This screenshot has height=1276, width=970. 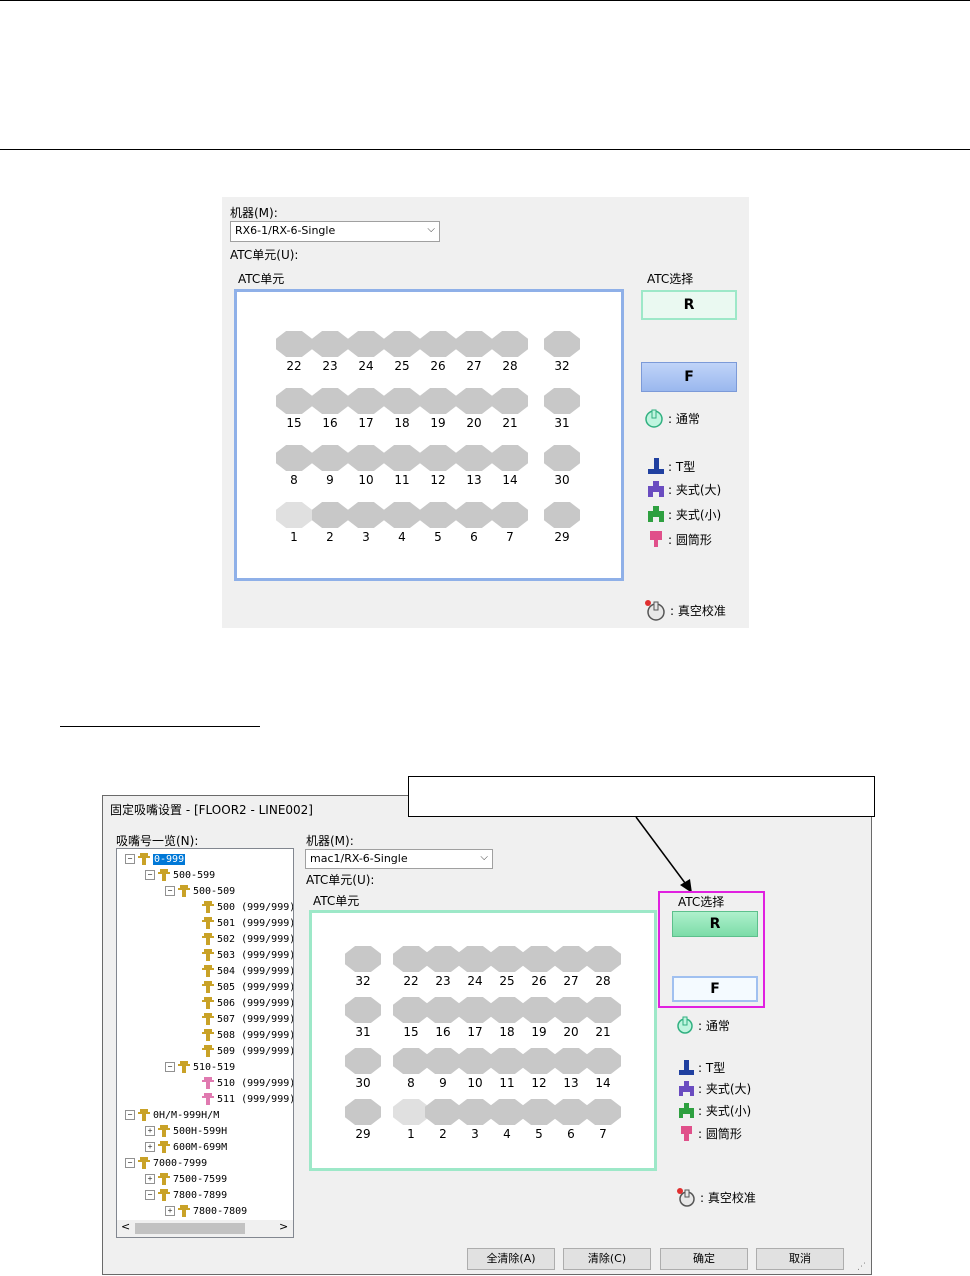 I want to click on tree-item: 509 (999/999), so click(x=247, y=1051).